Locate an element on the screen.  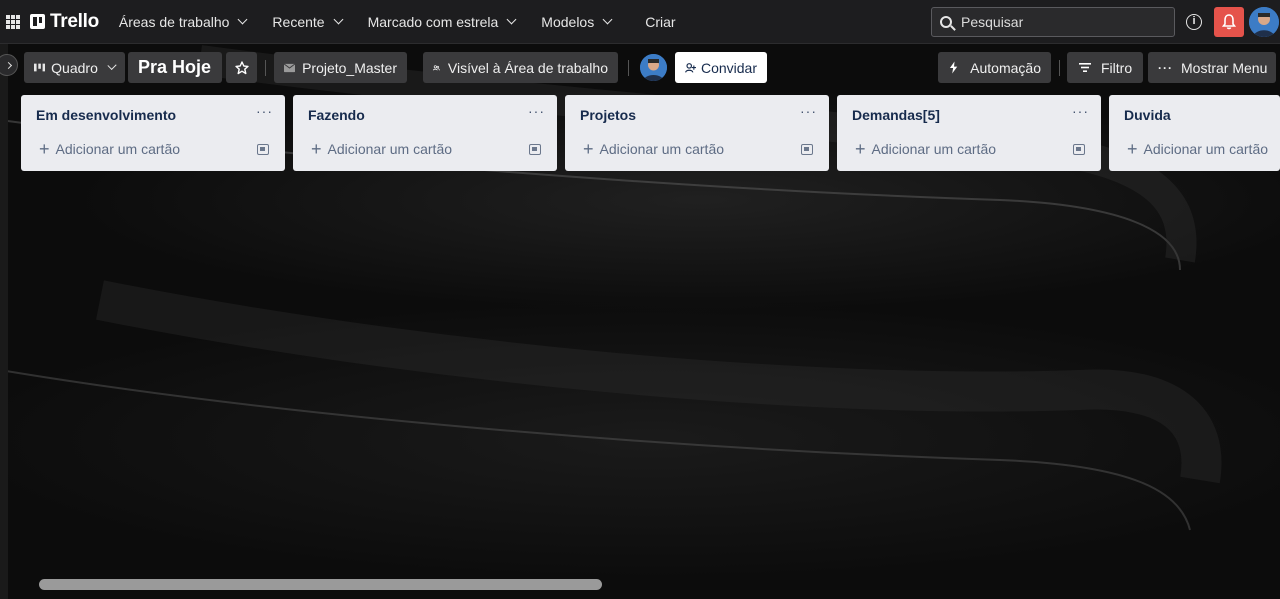
list-column: Demandas[5] ··· + Adicionar um cartão is located at coordinates (969, 133).